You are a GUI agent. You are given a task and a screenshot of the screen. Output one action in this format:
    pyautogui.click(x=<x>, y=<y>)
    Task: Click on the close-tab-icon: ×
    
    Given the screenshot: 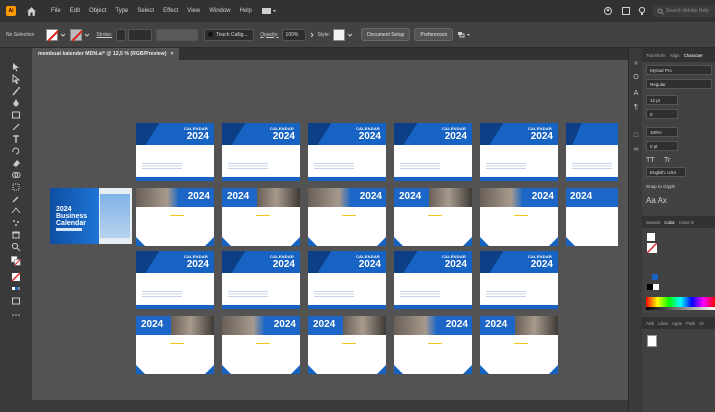 What is the action you would take?
    pyautogui.click(x=171, y=54)
    